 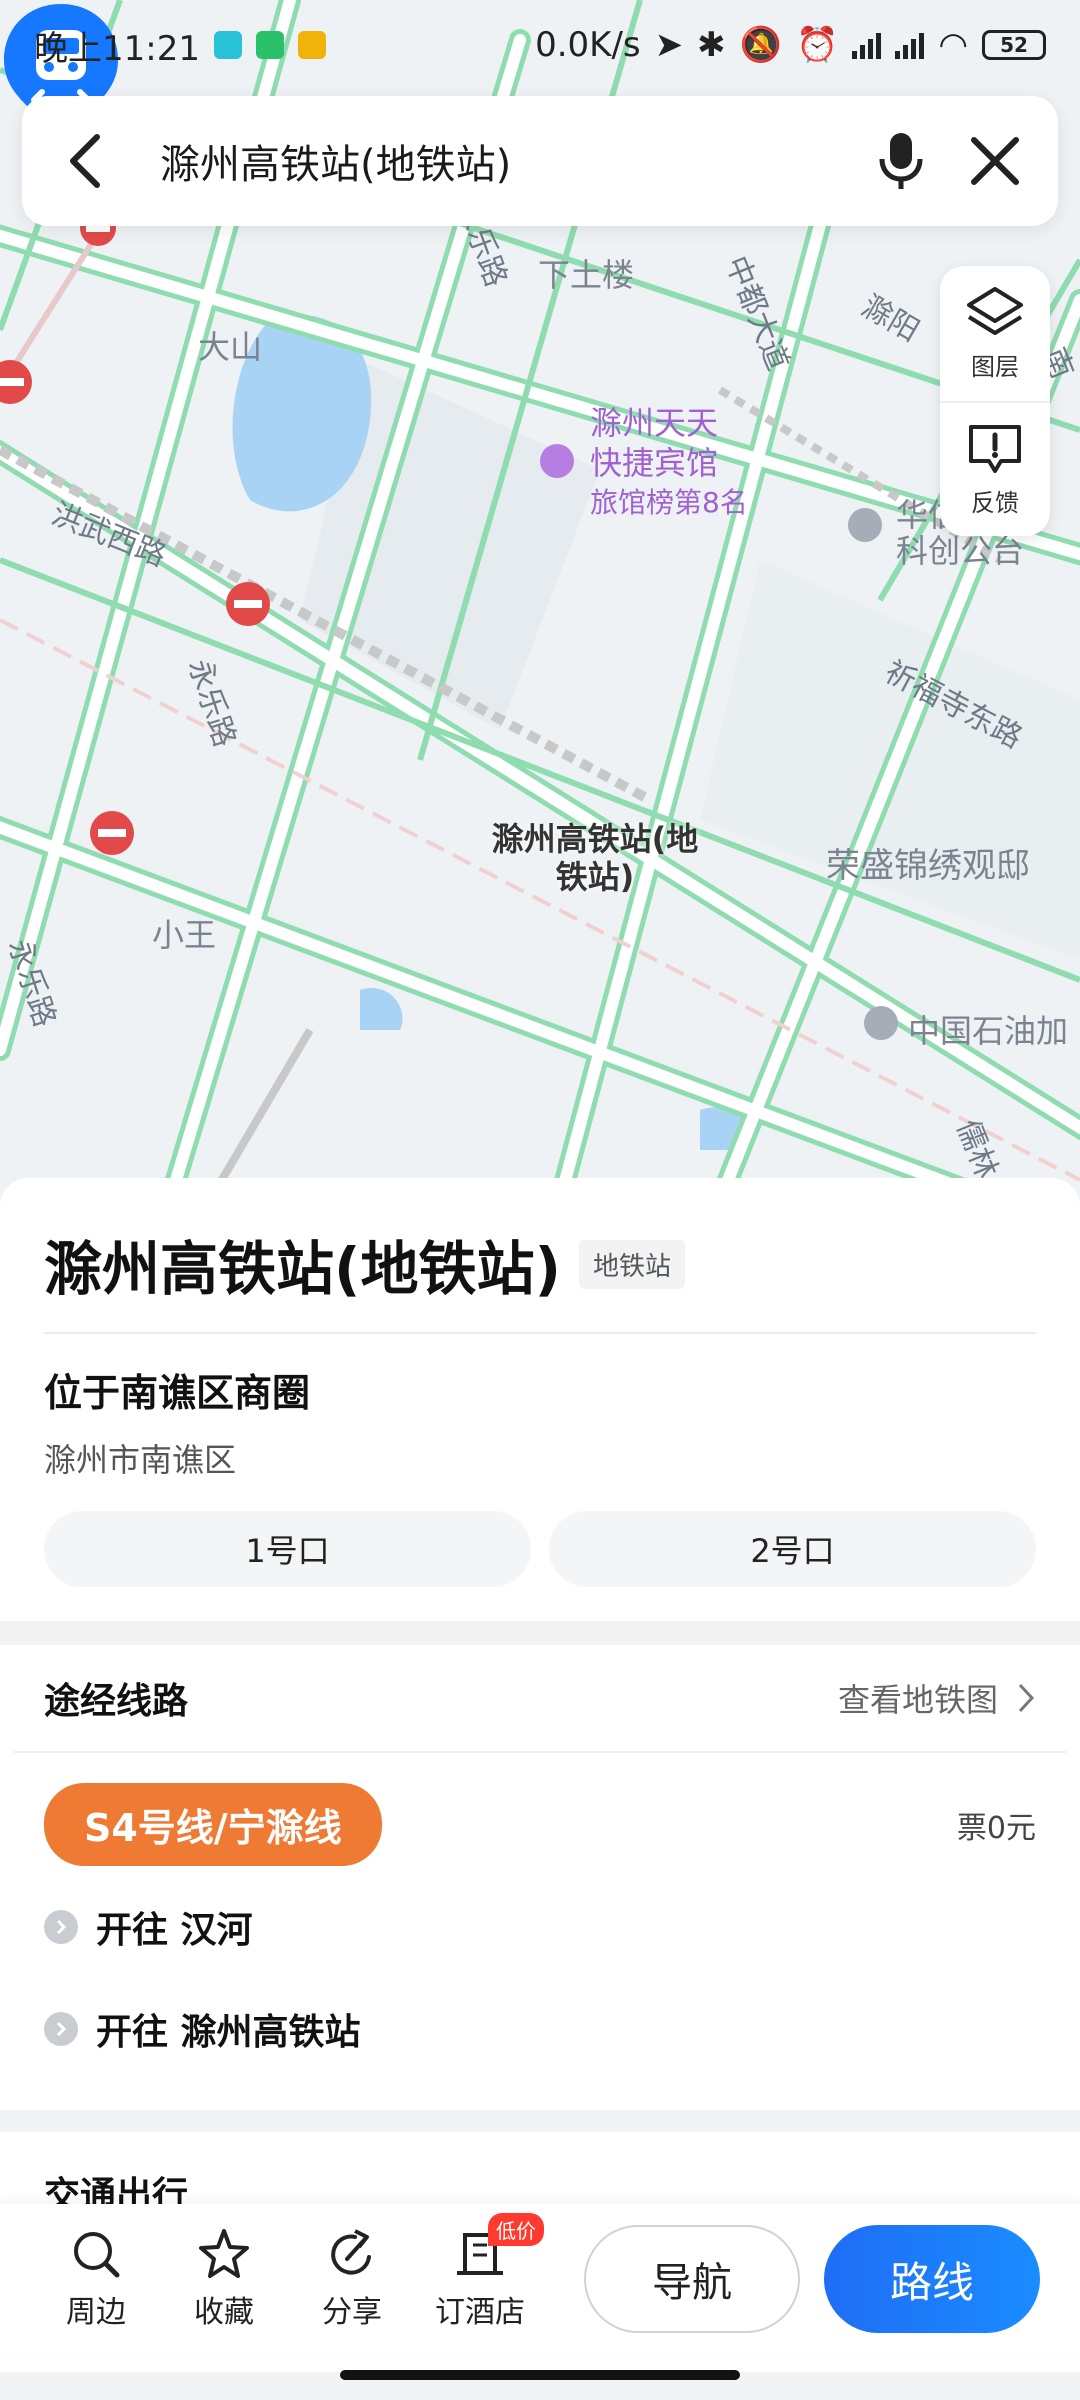 What do you see at coordinates (184, 935) in the screenshot?
I see `map-label: 小王` at bounding box center [184, 935].